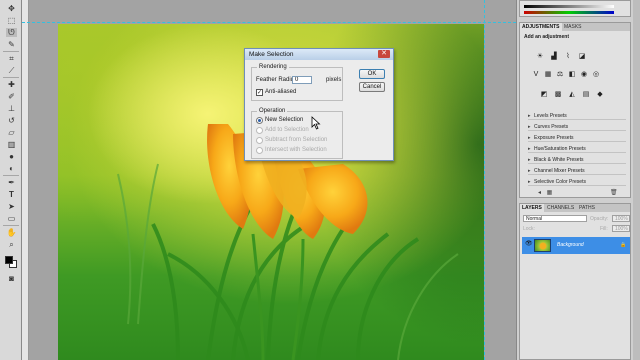 The image size is (640, 360). What do you see at coordinates (11, 58) in the screenshot?
I see `crop-tool-icon: ⌗` at bounding box center [11, 58].